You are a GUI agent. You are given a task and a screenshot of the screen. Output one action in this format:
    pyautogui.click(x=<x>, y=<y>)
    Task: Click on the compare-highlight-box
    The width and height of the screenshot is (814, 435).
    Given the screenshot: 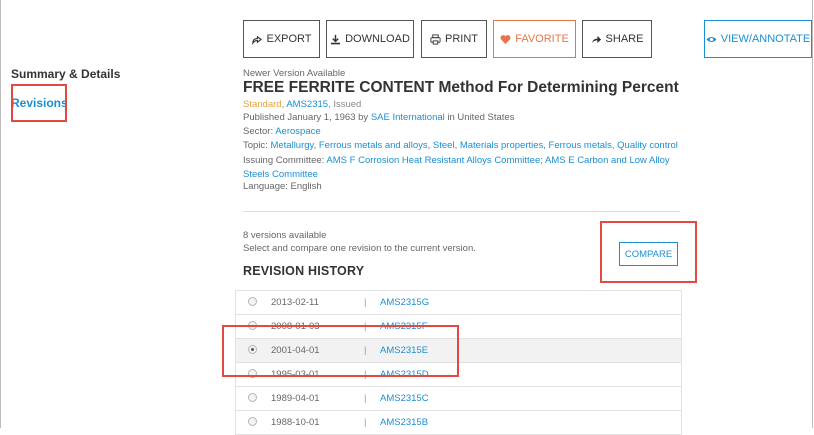 What is the action you would take?
    pyautogui.click(x=648, y=252)
    